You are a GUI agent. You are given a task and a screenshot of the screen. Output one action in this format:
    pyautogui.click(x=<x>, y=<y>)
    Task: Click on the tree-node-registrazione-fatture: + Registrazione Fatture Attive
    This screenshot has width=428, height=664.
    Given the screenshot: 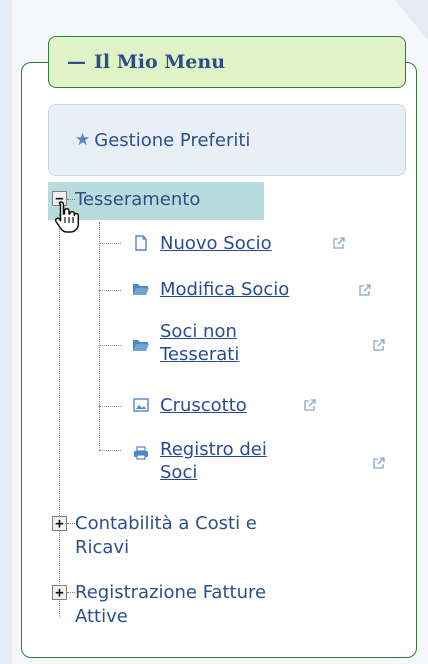 What is the action you would take?
    pyautogui.click(x=159, y=605)
    